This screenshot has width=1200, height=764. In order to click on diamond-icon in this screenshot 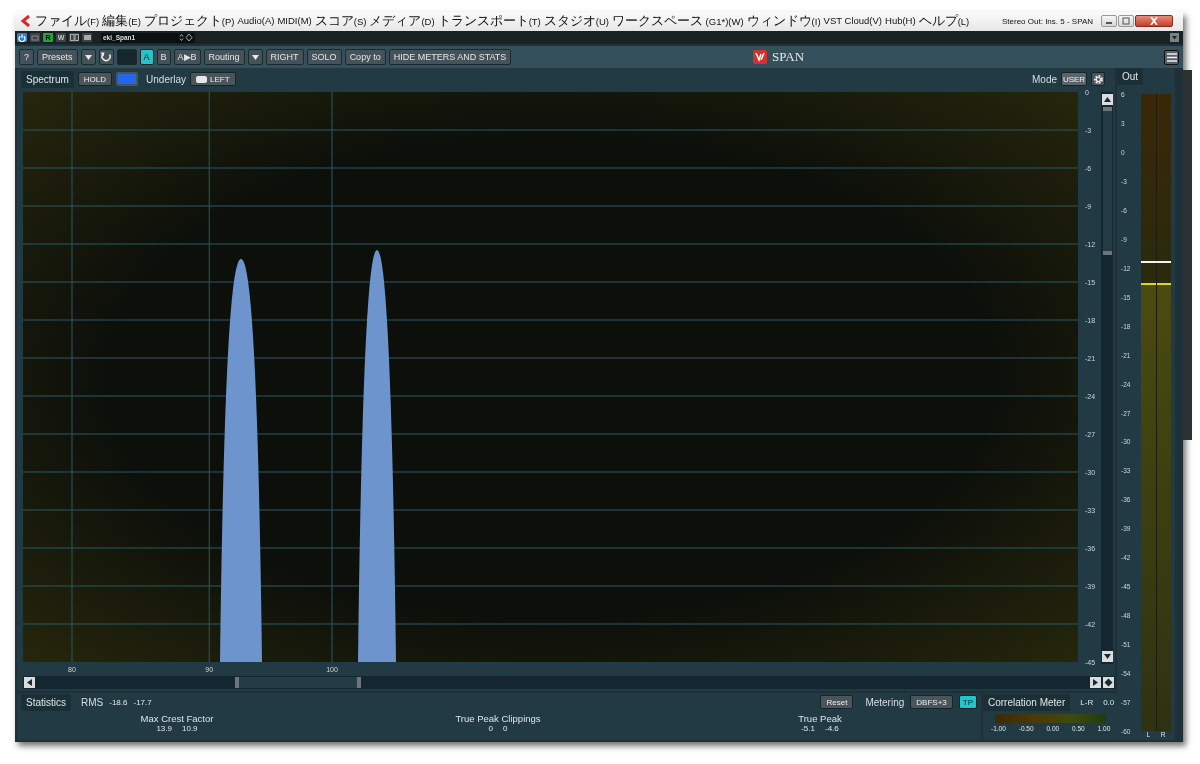, I will do `click(1108, 682)`.